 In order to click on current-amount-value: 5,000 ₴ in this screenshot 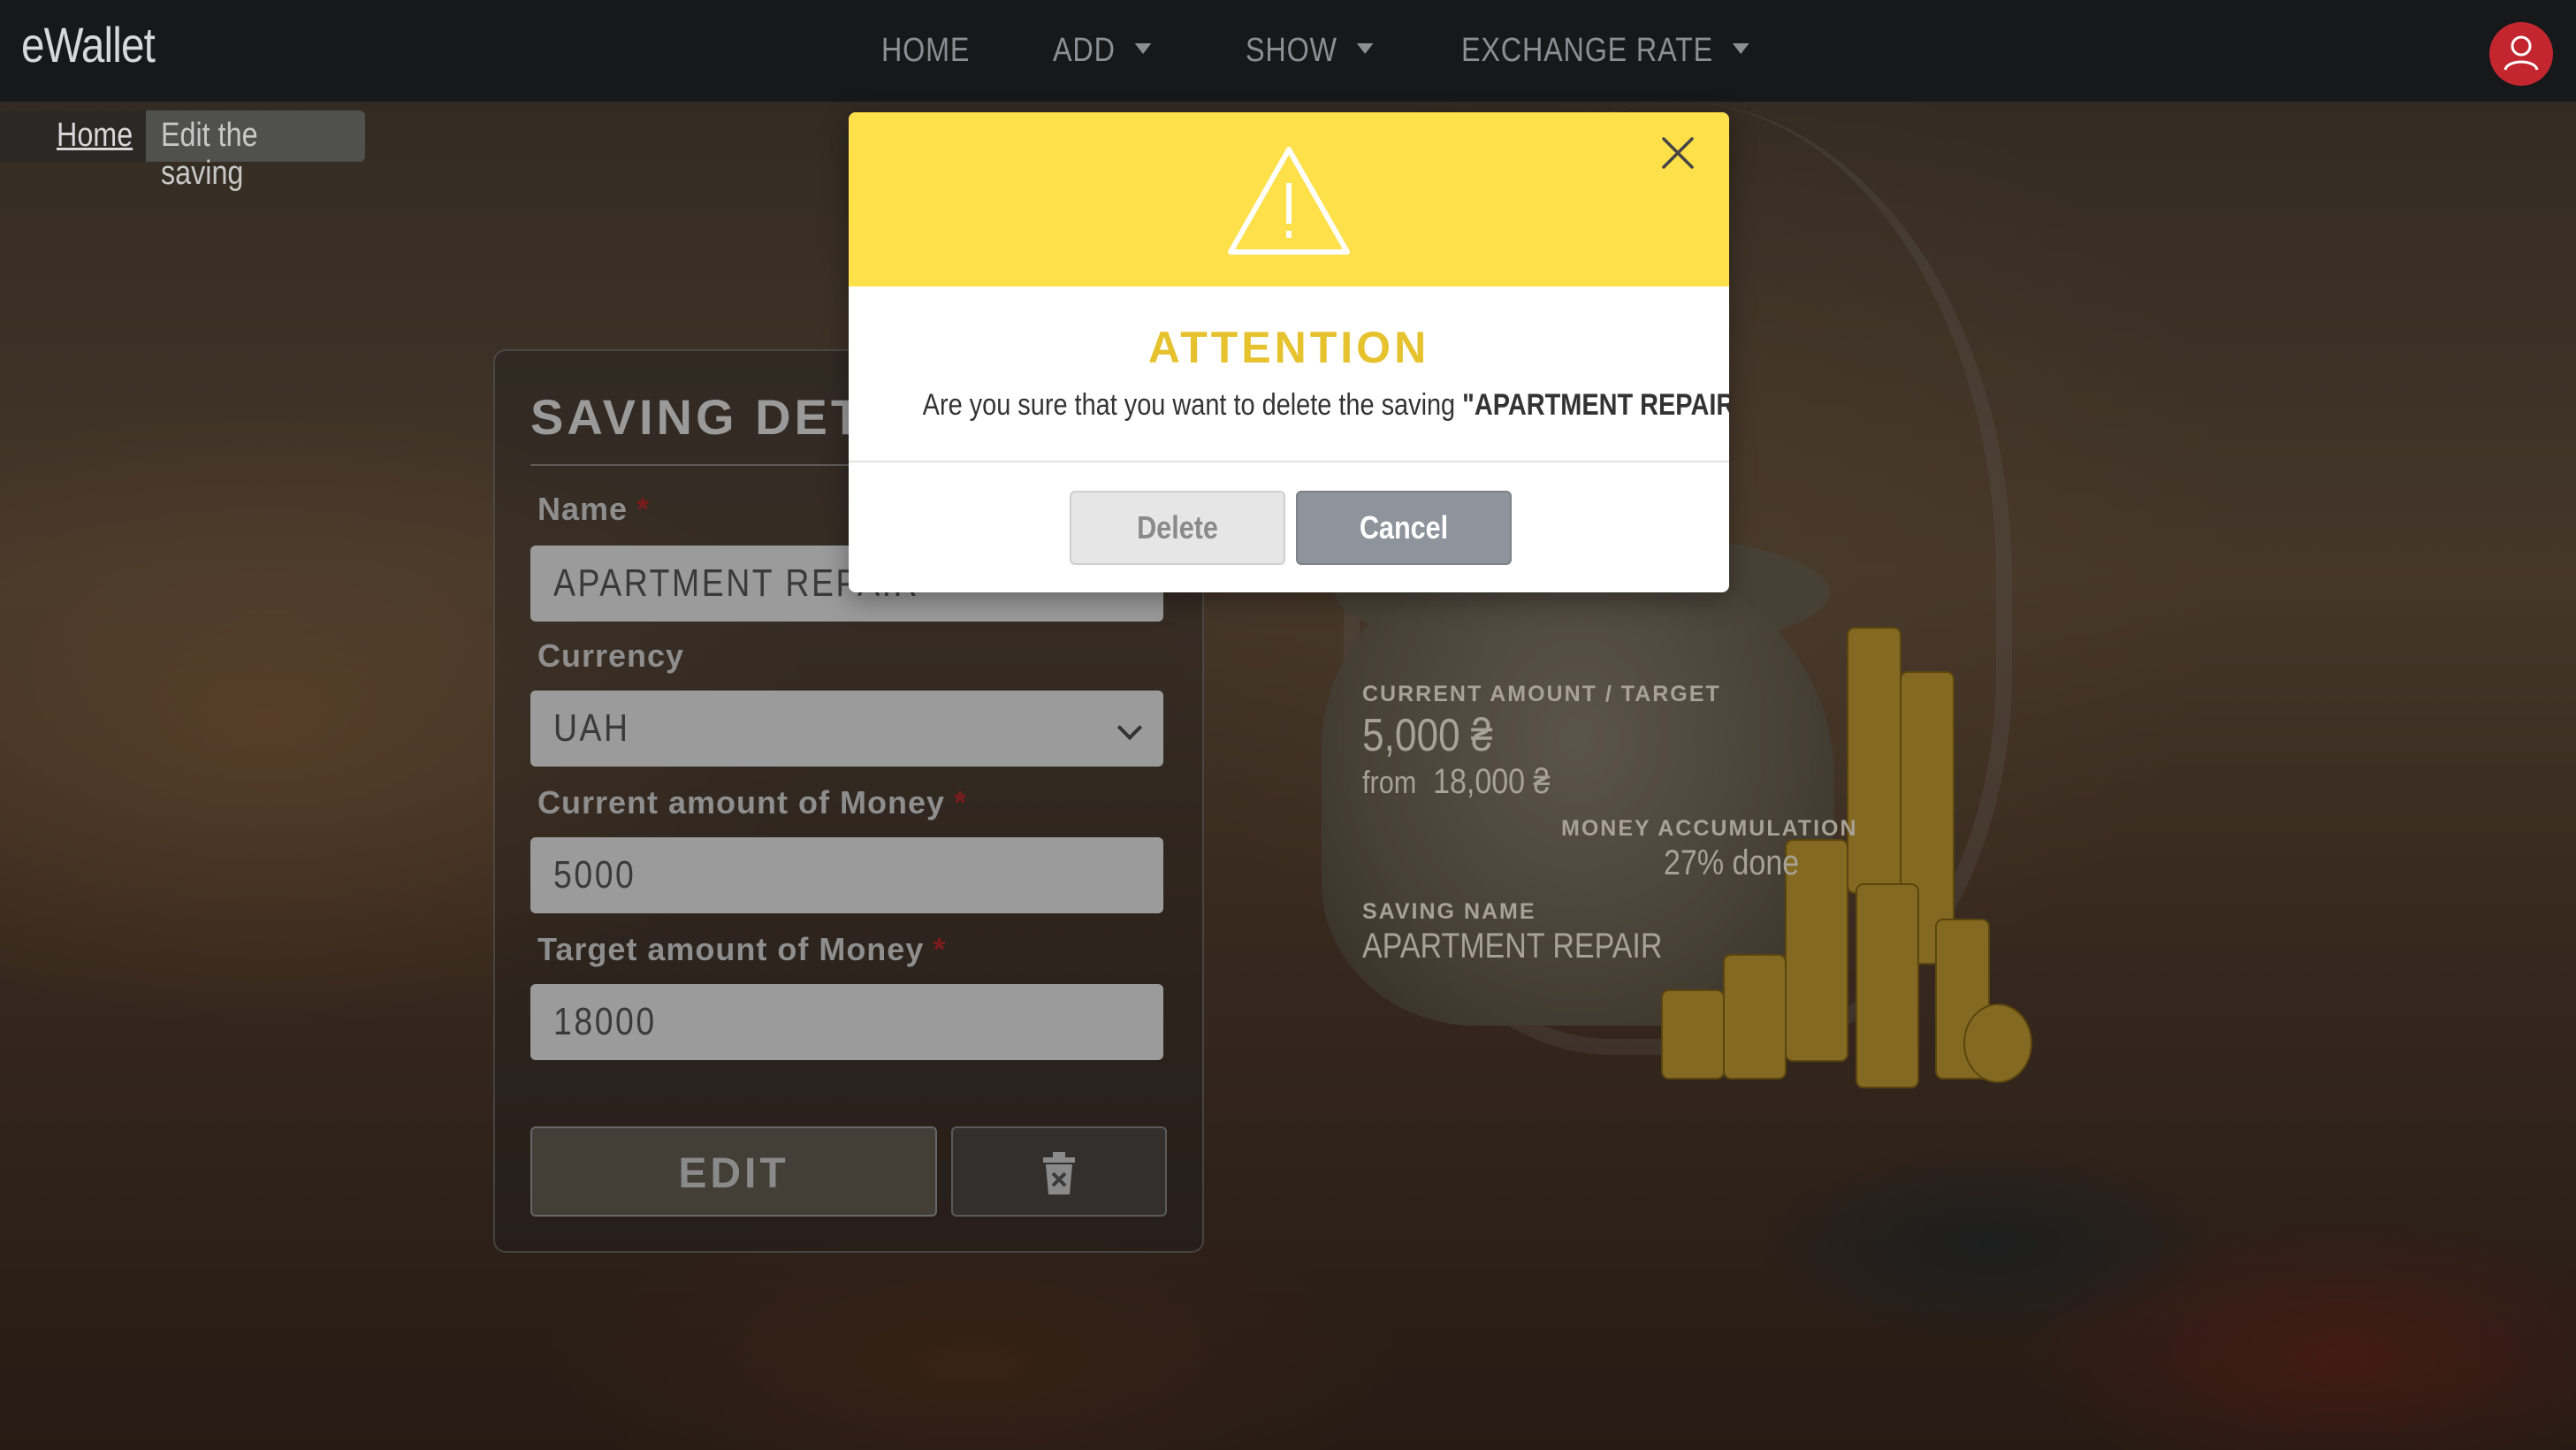, I will do `click(1427, 736)`.